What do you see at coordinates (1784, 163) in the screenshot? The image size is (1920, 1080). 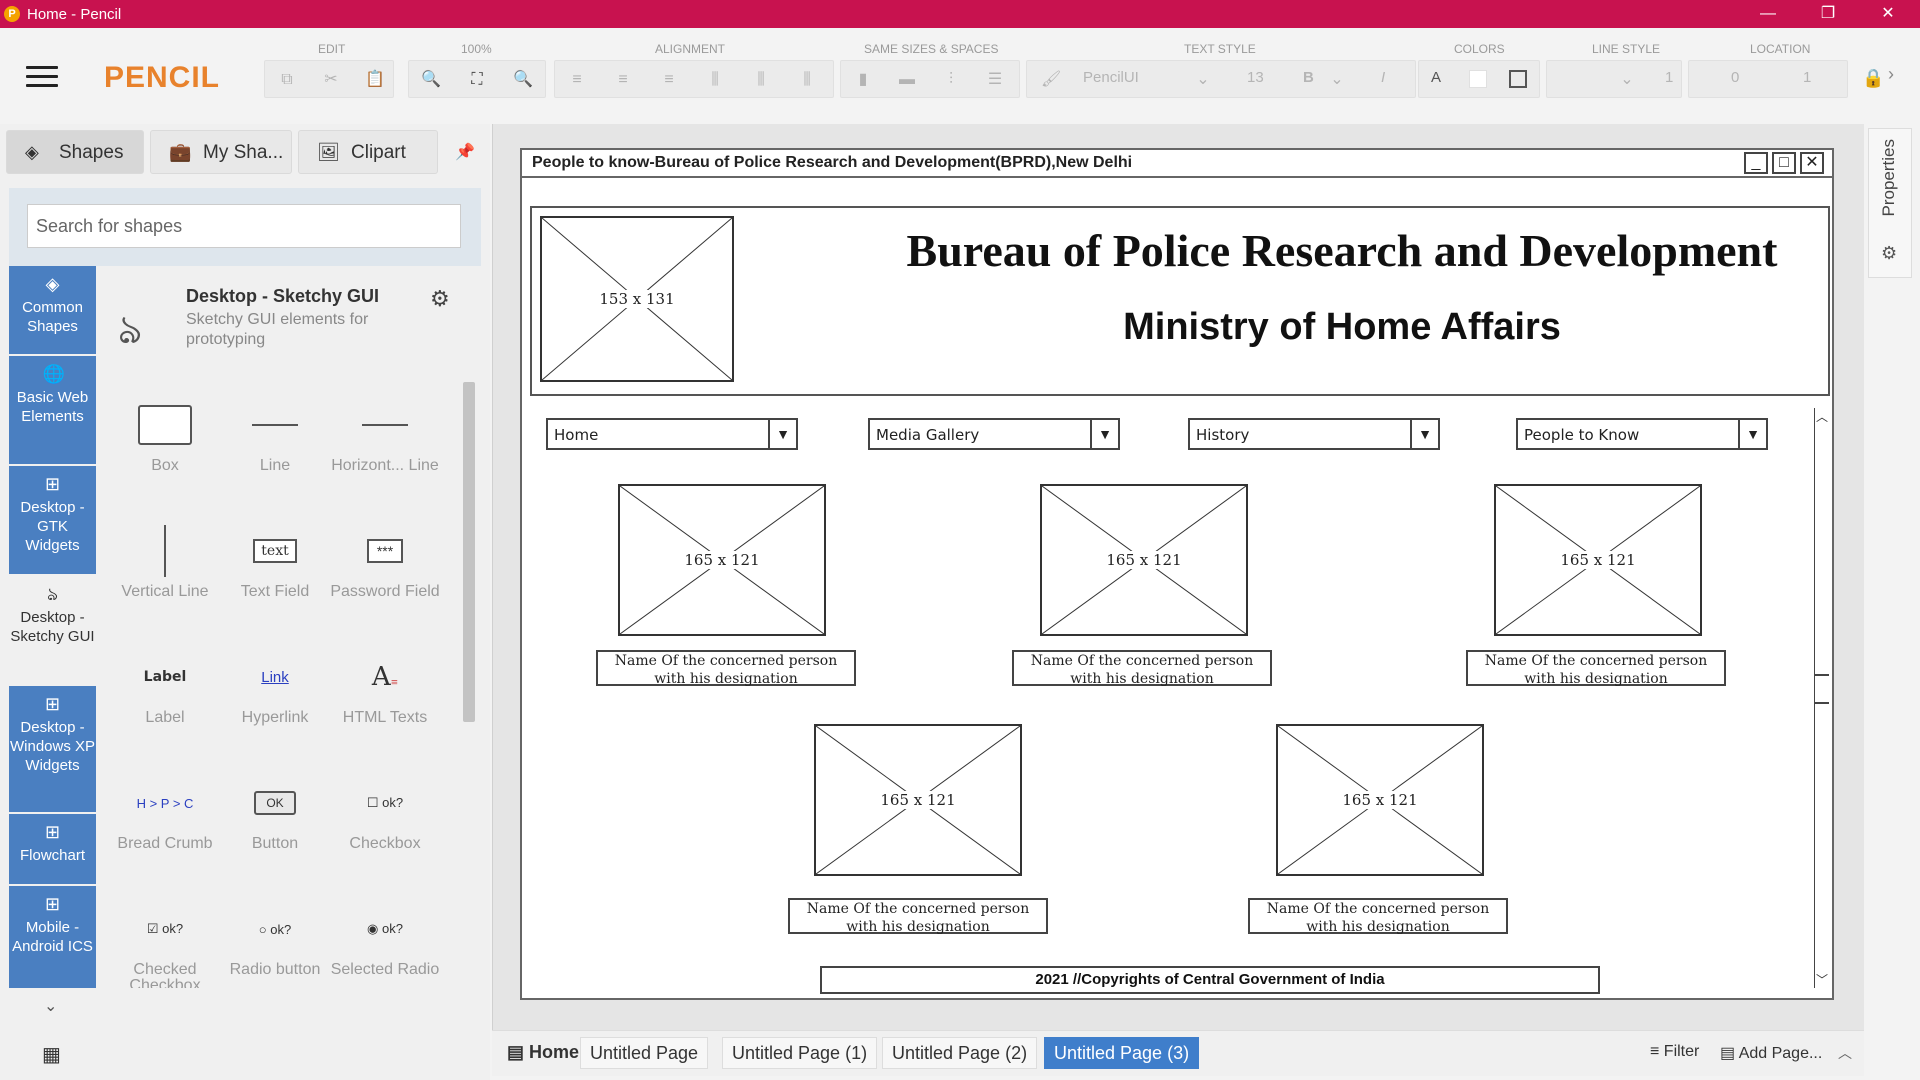 I see `mockup-maximize-icon: □` at bounding box center [1784, 163].